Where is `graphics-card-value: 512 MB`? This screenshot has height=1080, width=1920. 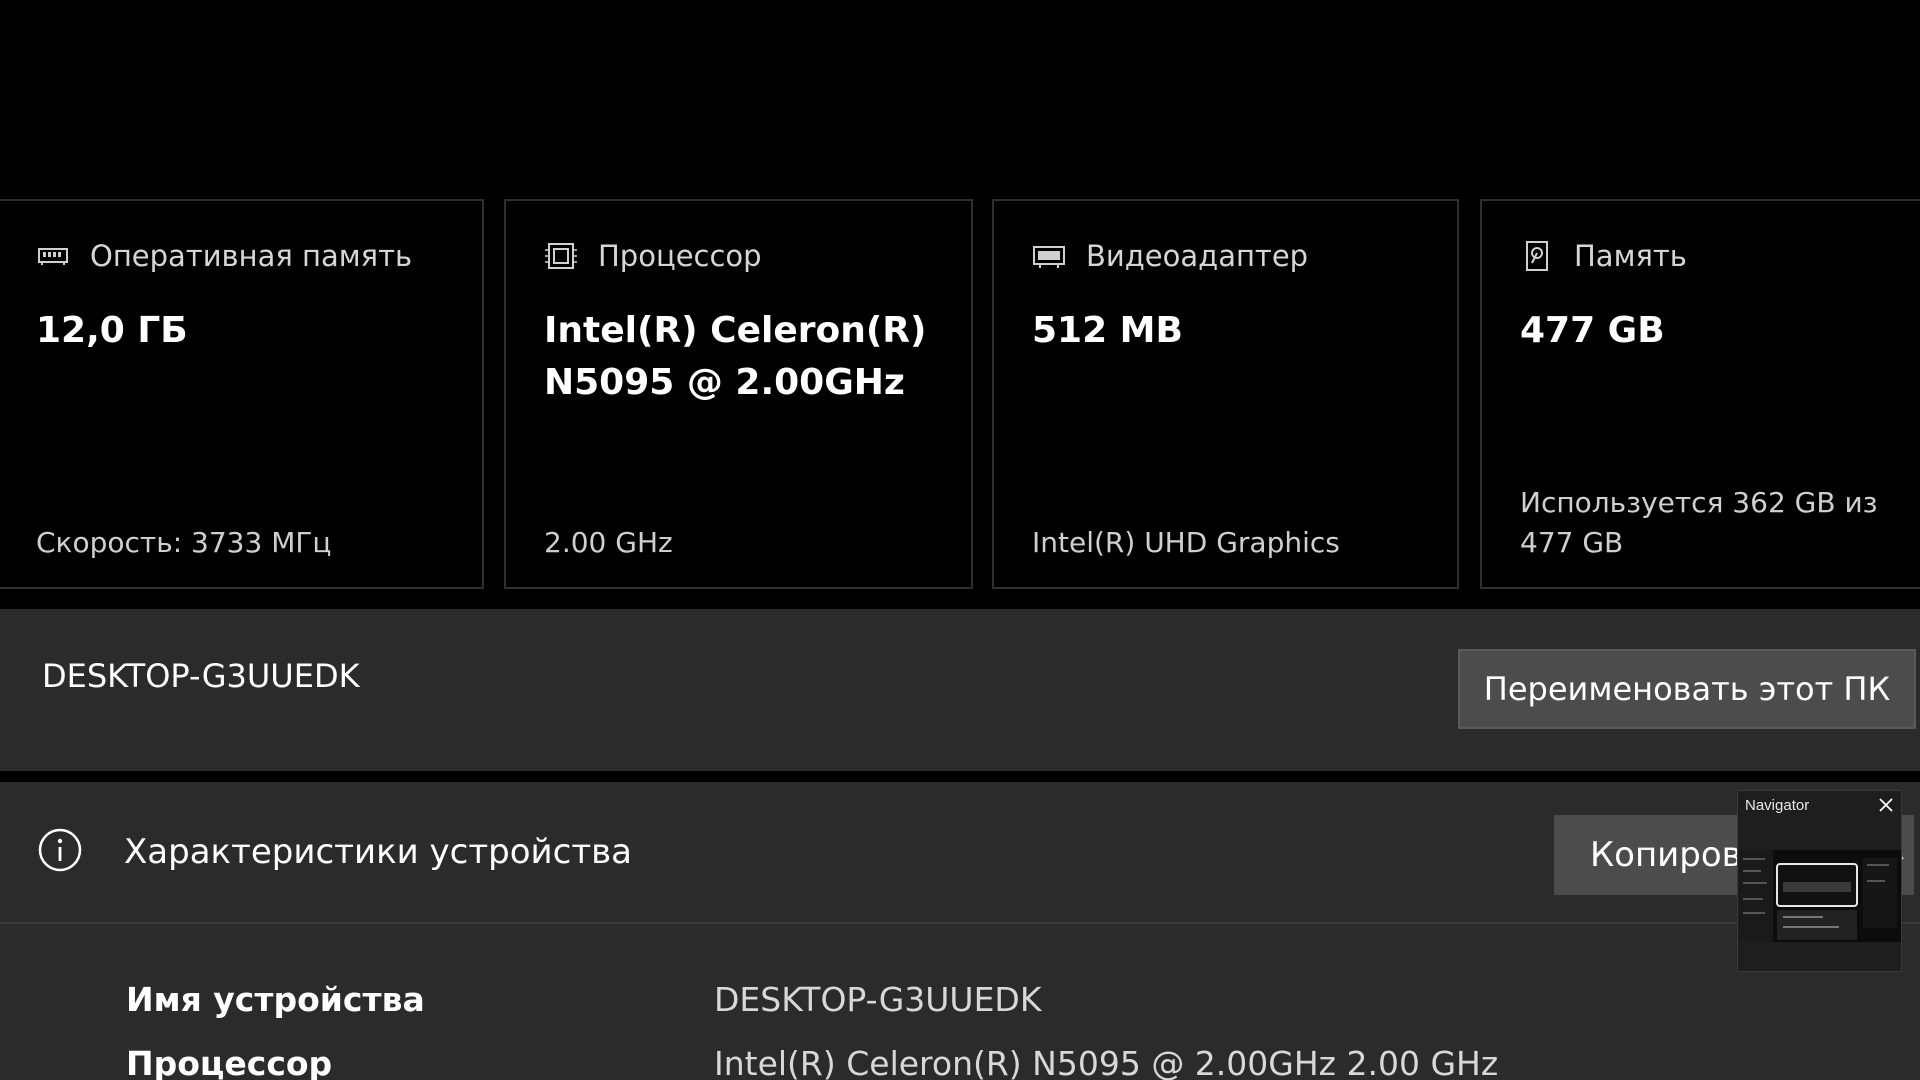 graphics-card-value: 512 MB is located at coordinates (1107, 330).